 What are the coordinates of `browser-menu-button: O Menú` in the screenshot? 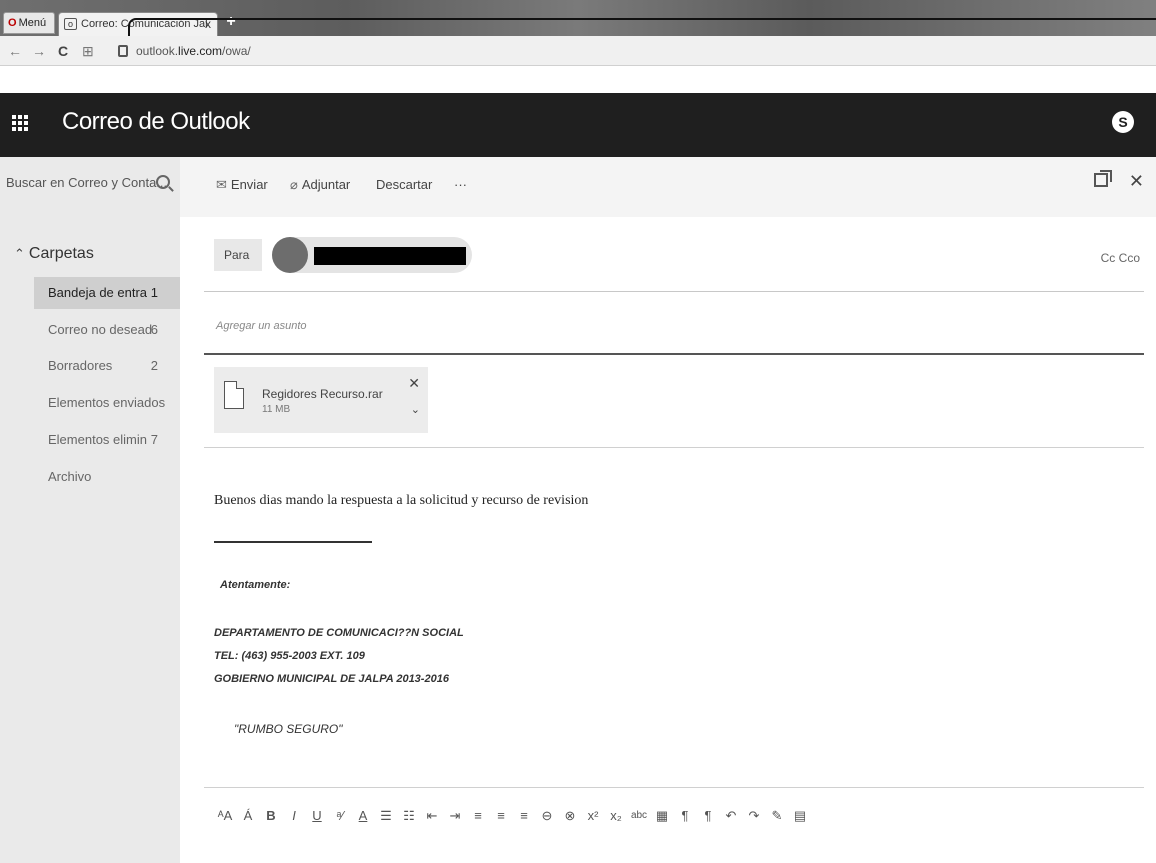 It's located at (29, 23).